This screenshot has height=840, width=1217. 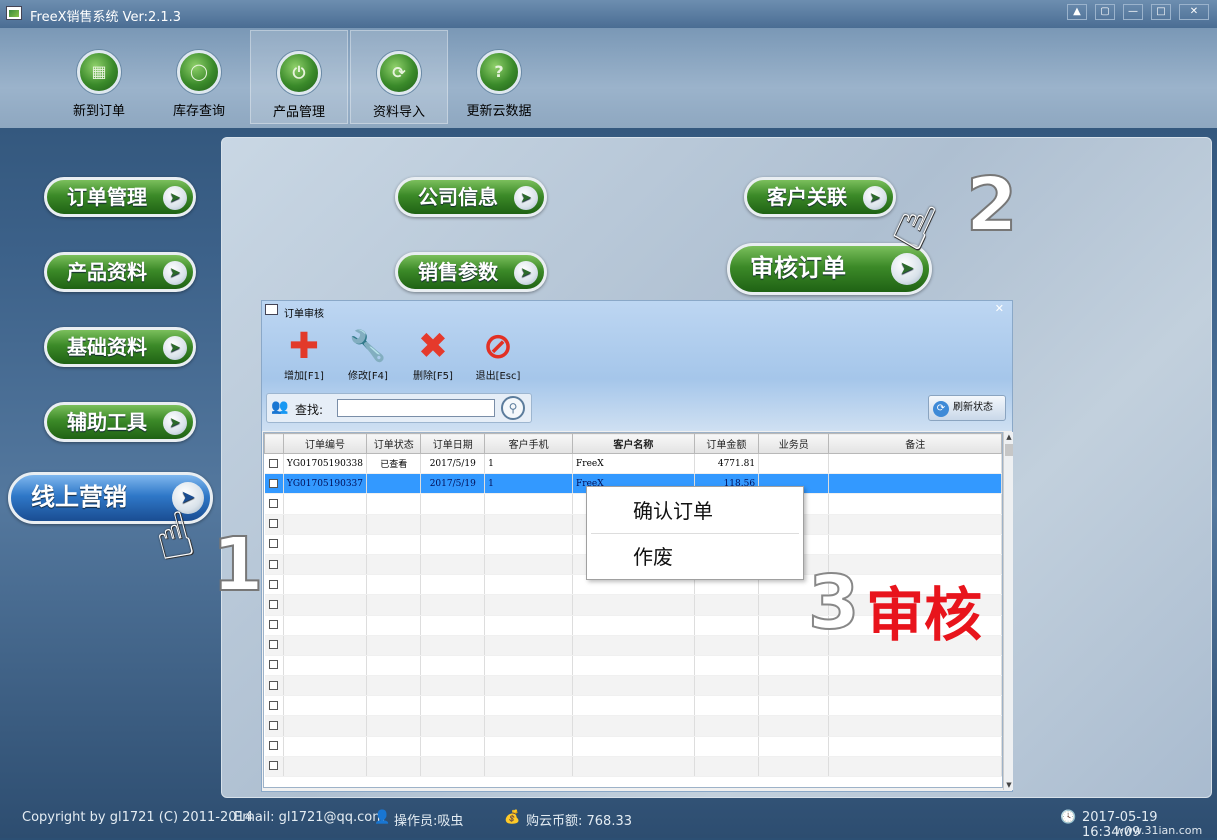 I want to click on col-header: 订单日期, so click(x=453, y=443).